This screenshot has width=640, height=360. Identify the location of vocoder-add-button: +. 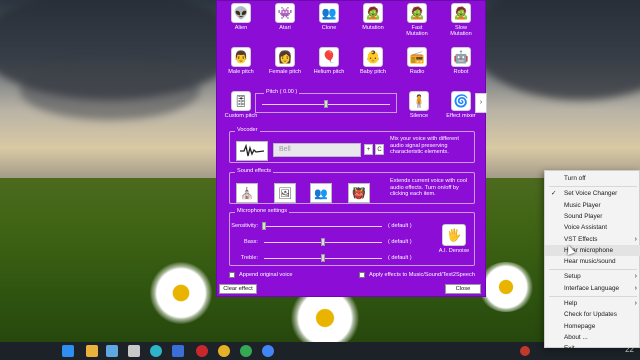
(368, 149).